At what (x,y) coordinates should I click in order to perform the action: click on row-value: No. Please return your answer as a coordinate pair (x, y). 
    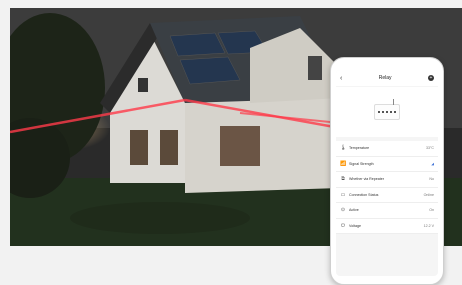
    Looking at the image, I should click on (431, 179).